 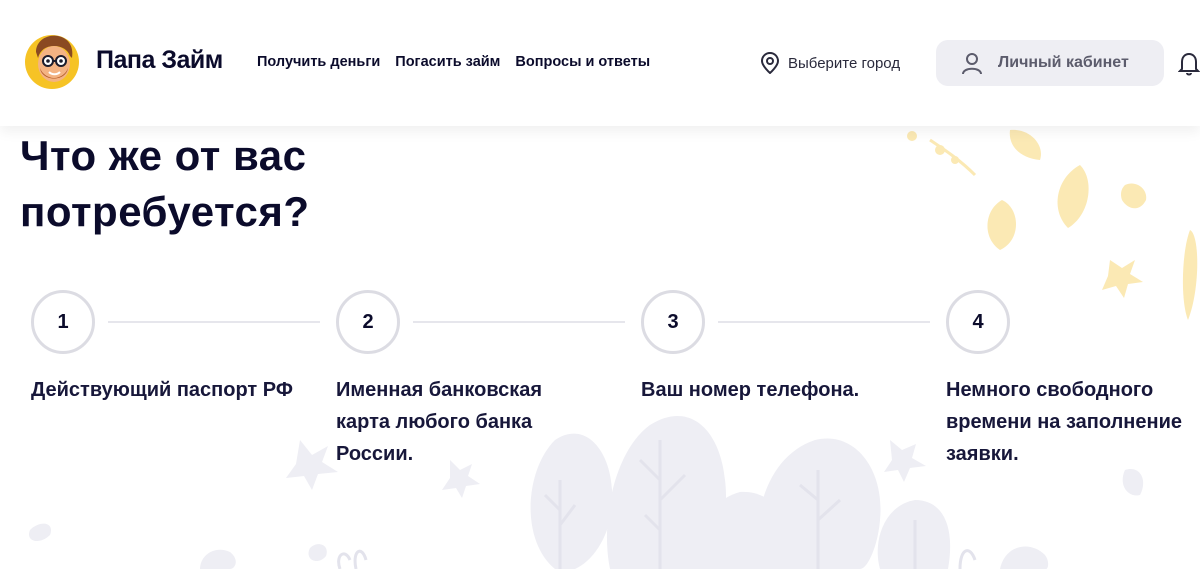 I want to click on location-pin-icon, so click(x=770, y=63).